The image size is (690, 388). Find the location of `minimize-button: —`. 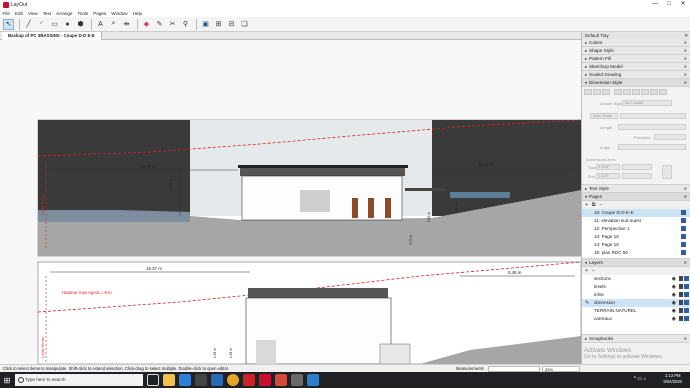

minimize-button: — is located at coordinates (655, 4).